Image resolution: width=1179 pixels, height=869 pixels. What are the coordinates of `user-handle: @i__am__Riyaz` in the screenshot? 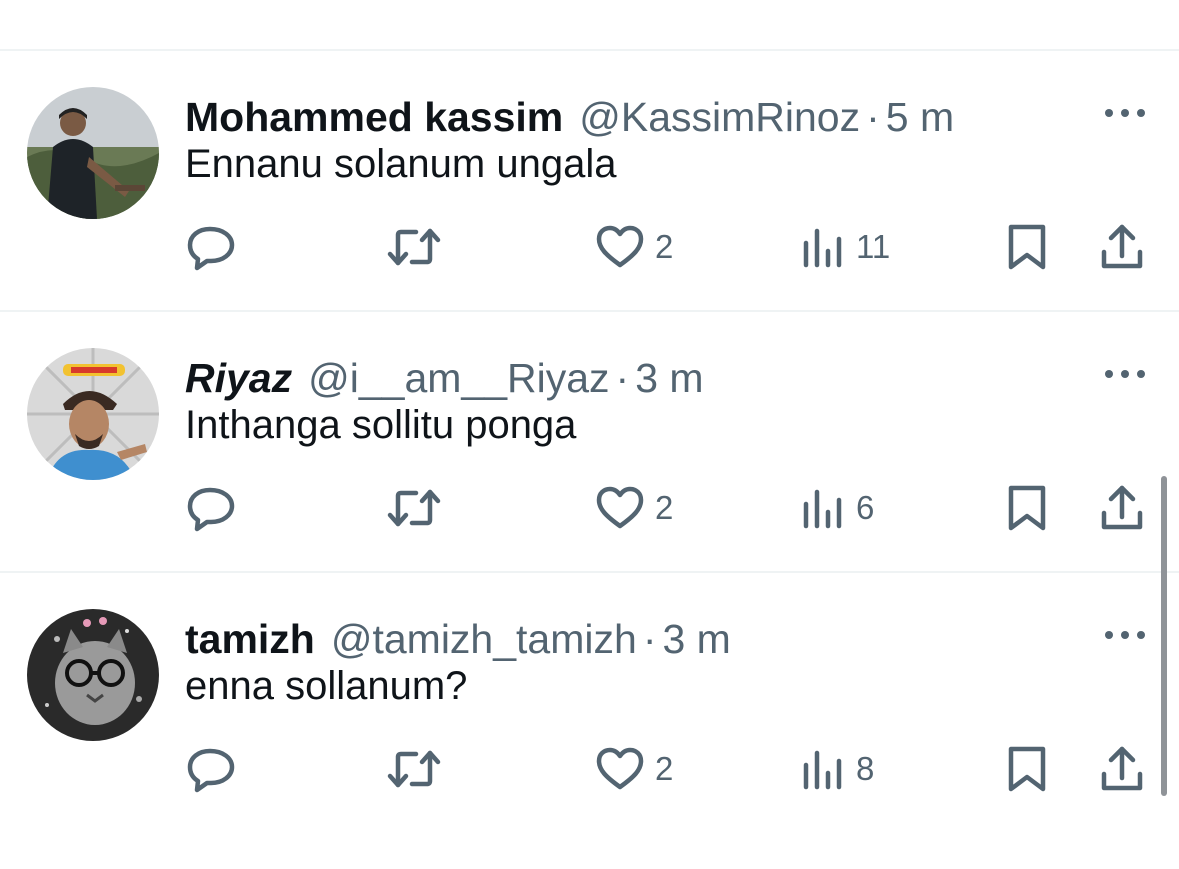 It's located at (458, 378).